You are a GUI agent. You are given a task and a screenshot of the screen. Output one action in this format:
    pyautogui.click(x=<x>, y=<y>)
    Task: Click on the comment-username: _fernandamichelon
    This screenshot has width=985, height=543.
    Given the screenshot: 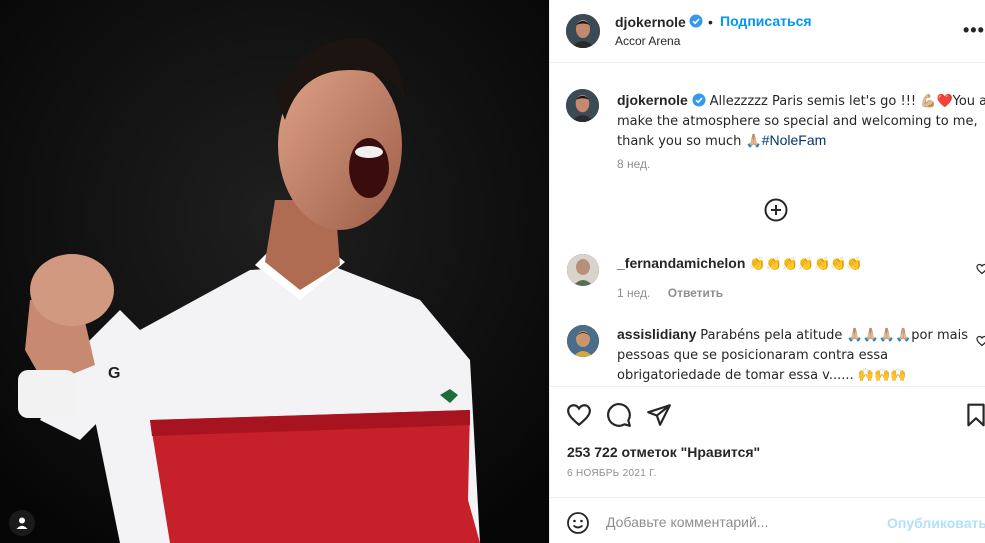 What is the action you would take?
    pyautogui.click(x=681, y=263)
    